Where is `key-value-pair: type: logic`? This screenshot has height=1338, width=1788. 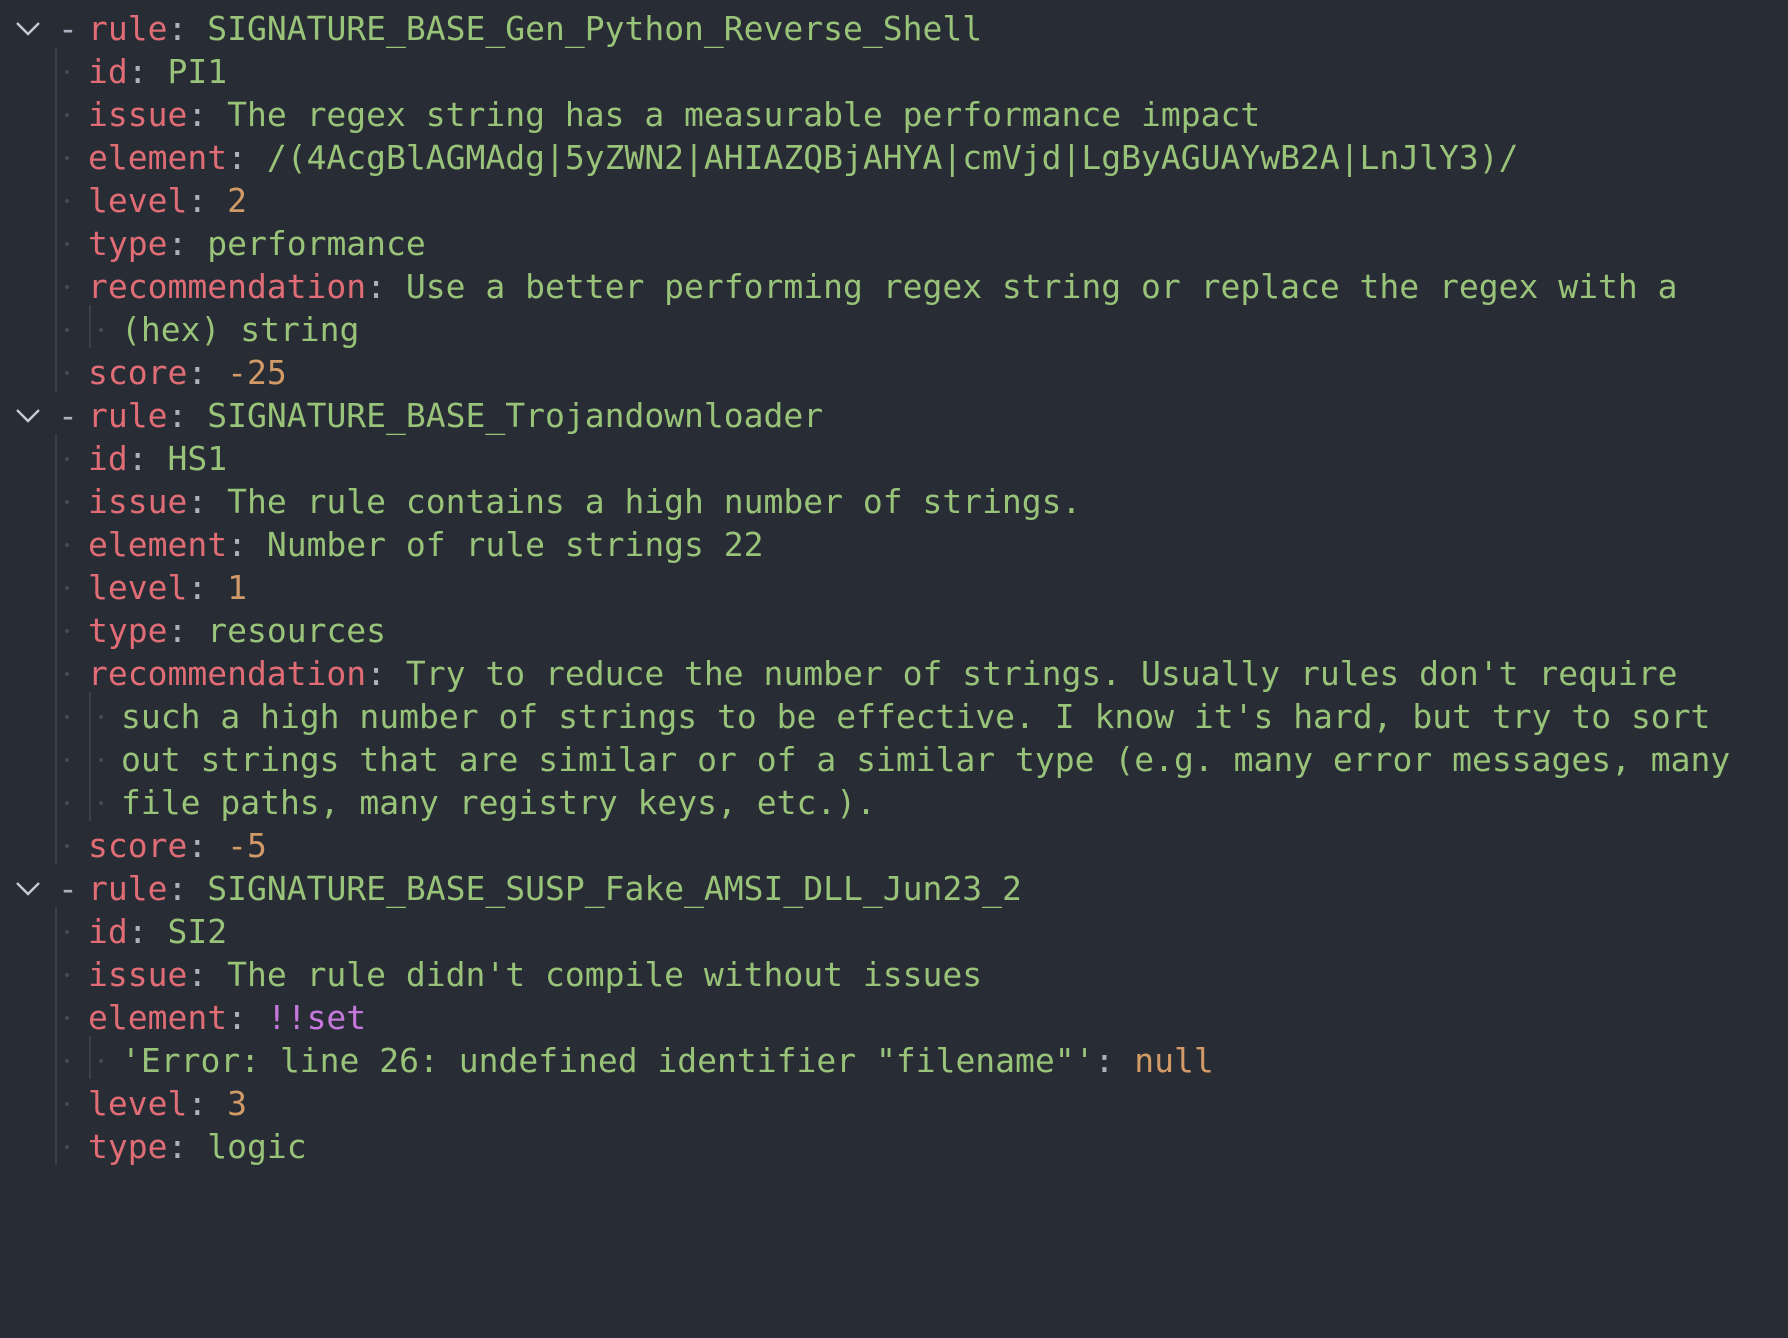 key-value-pair: type: logic is located at coordinates (197, 1146).